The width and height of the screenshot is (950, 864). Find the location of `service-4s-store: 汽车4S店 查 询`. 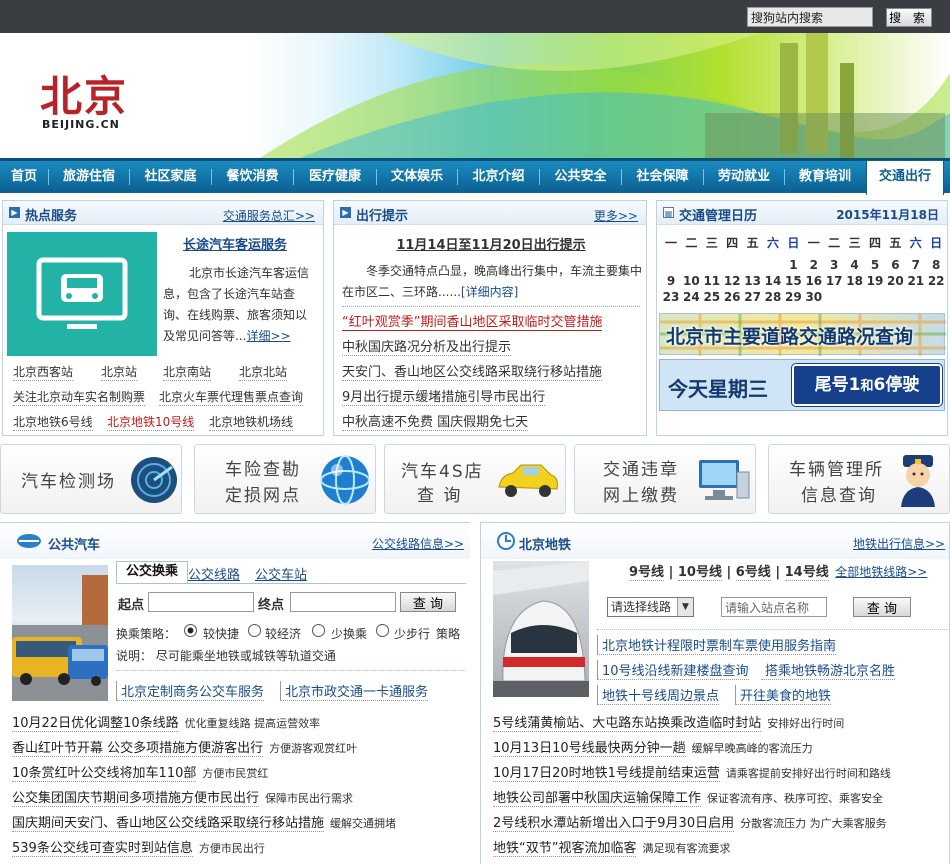

service-4s-store: 汽车4S店 查 询 is located at coordinates (475, 479).